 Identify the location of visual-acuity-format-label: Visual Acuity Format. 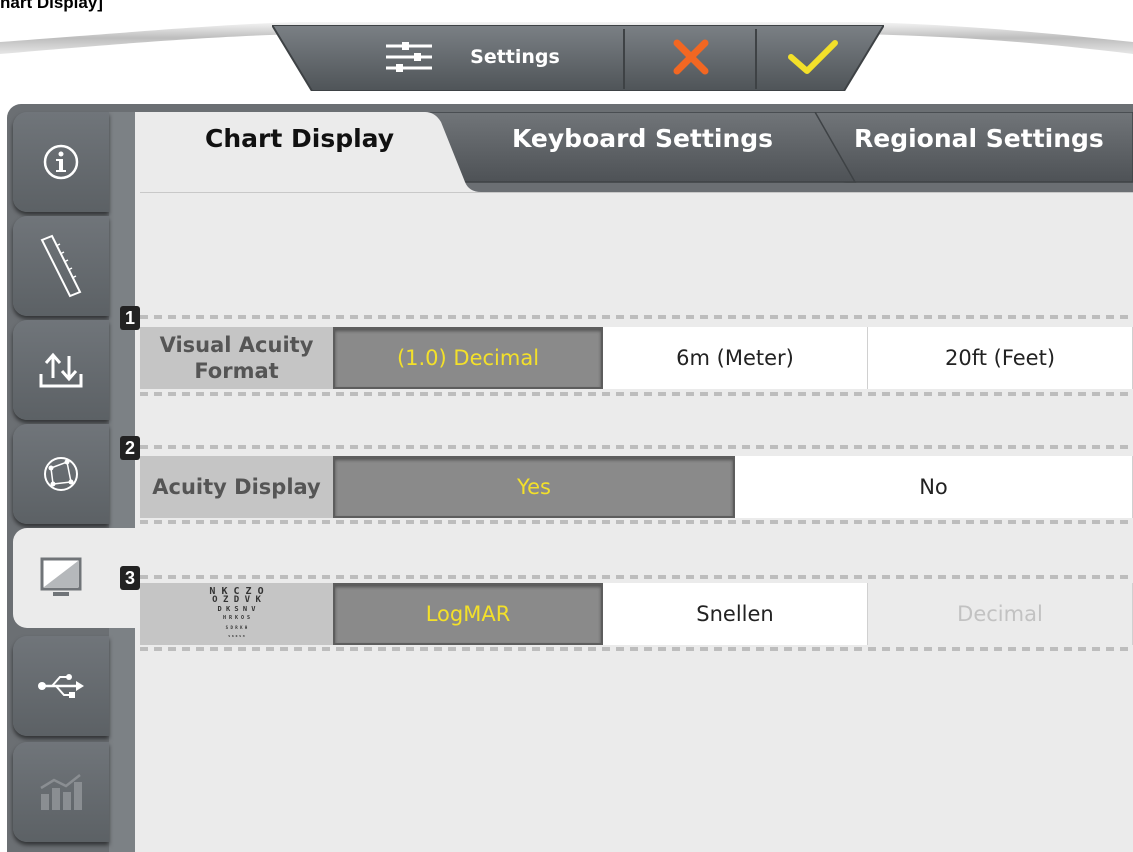
(236, 358).